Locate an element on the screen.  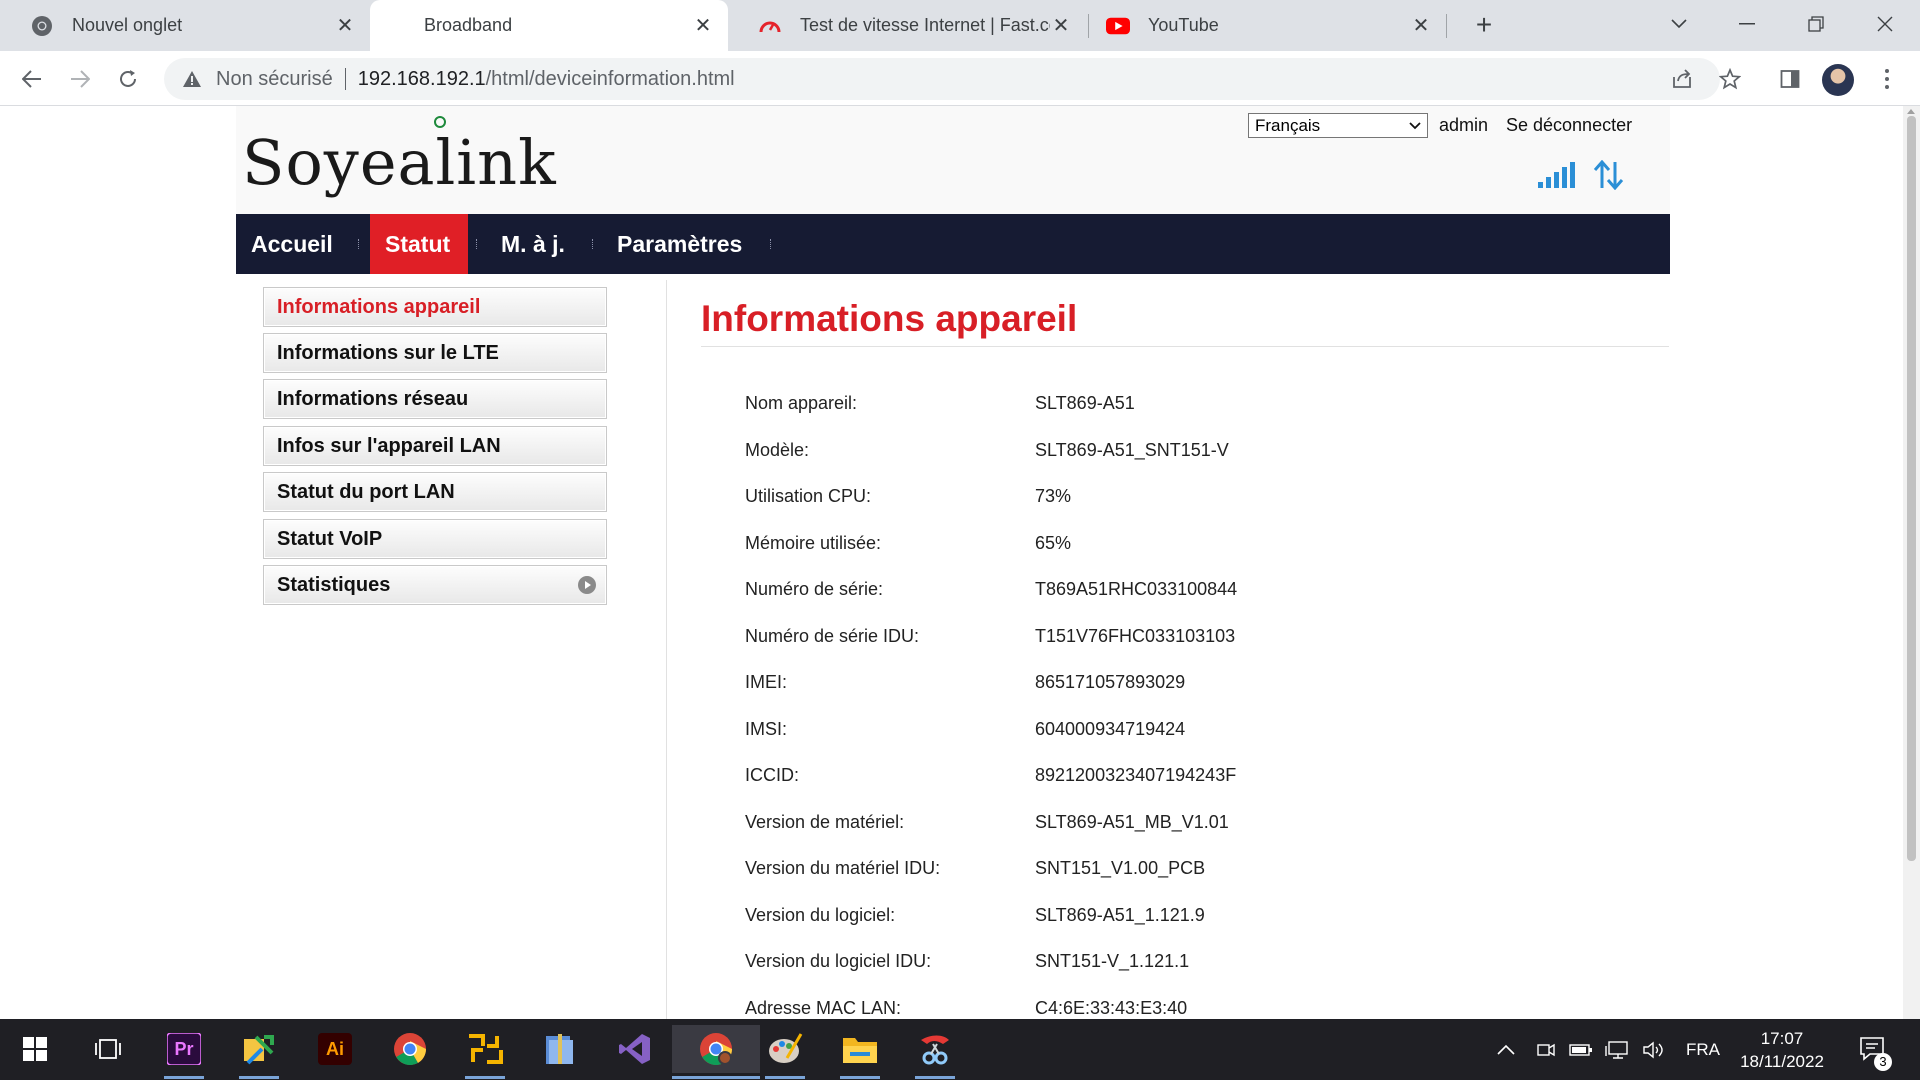
sidebar-item-network-info: Informations réseau is located at coordinates (435, 399).